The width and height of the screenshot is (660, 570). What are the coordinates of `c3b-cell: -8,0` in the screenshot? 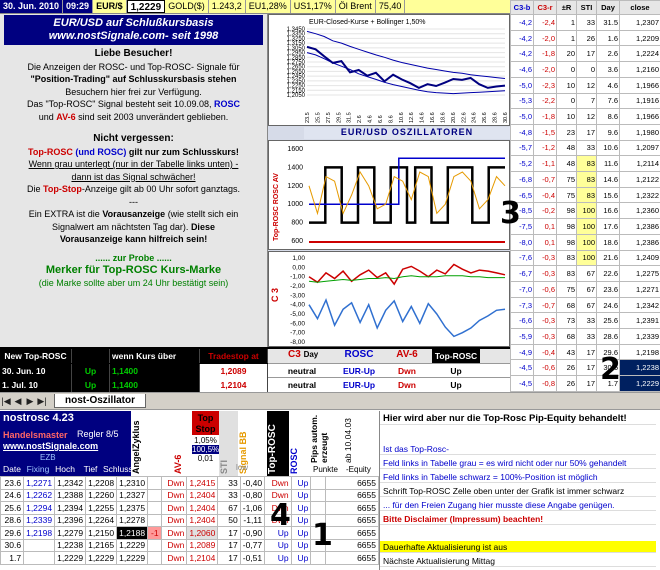 It's located at (522, 242).